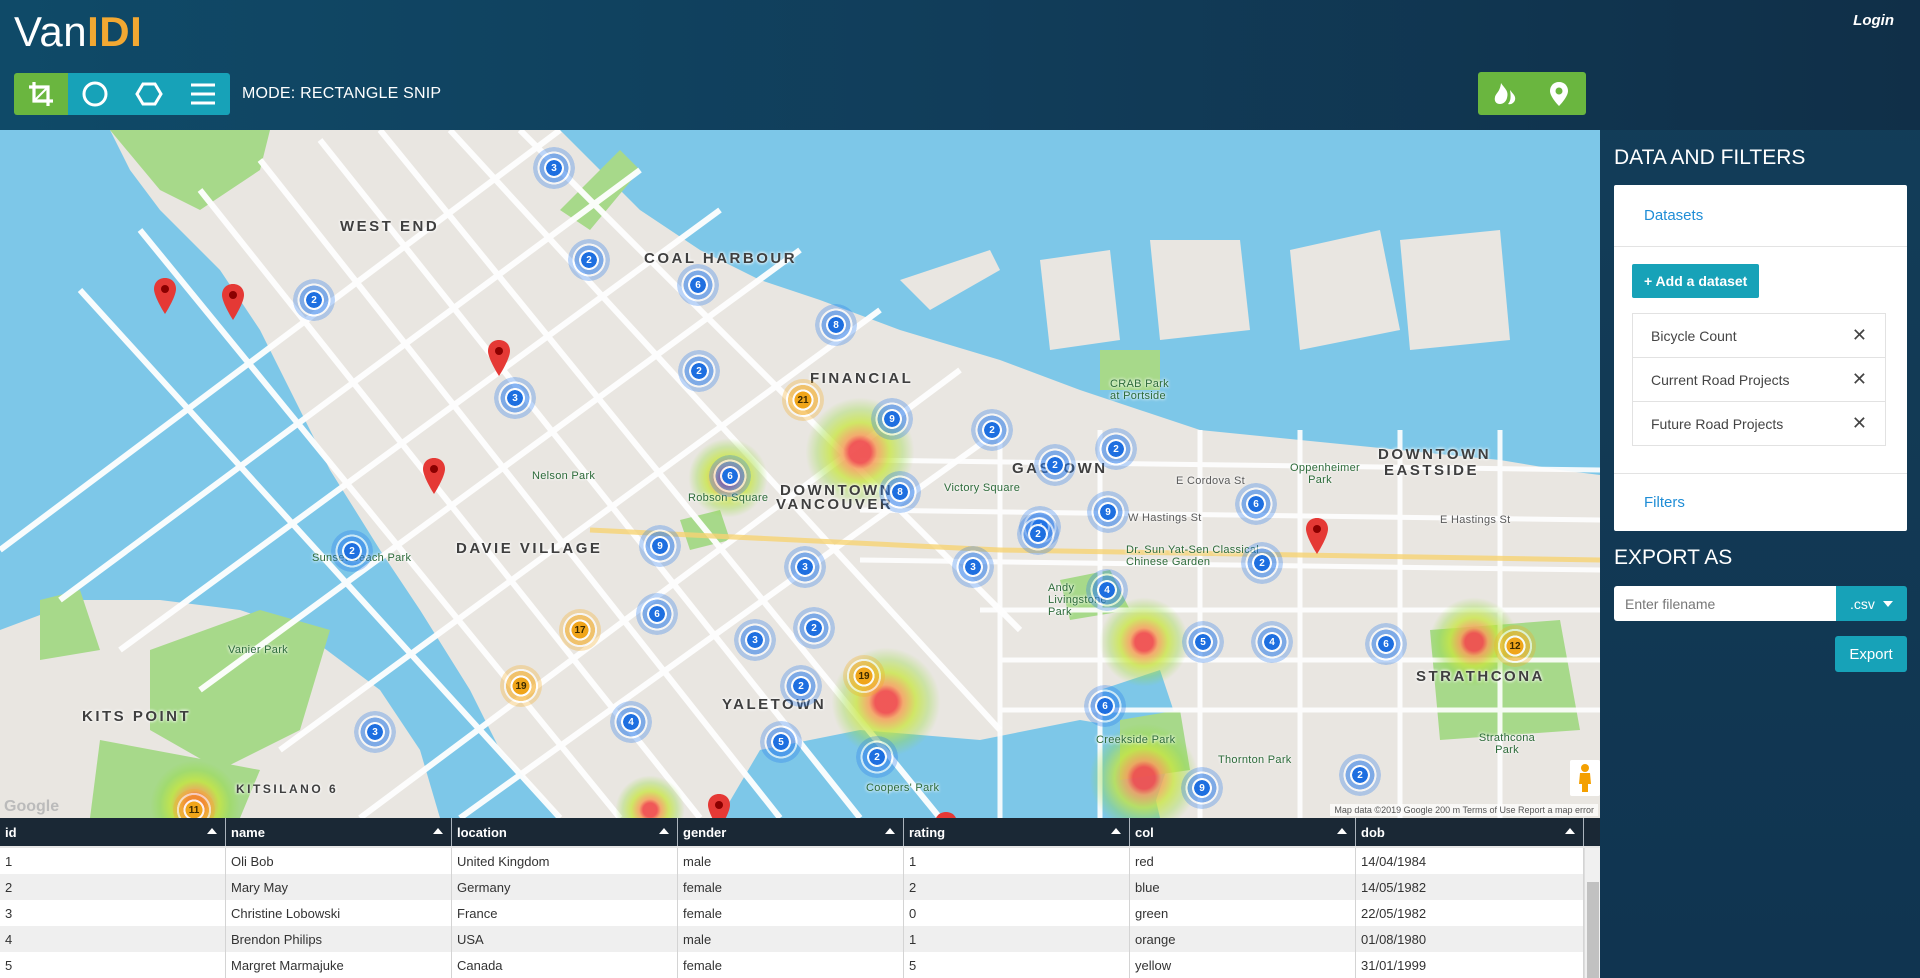 The width and height of the screenshot is (1920, 978). I want to click on menu-button, so click(203, 94).